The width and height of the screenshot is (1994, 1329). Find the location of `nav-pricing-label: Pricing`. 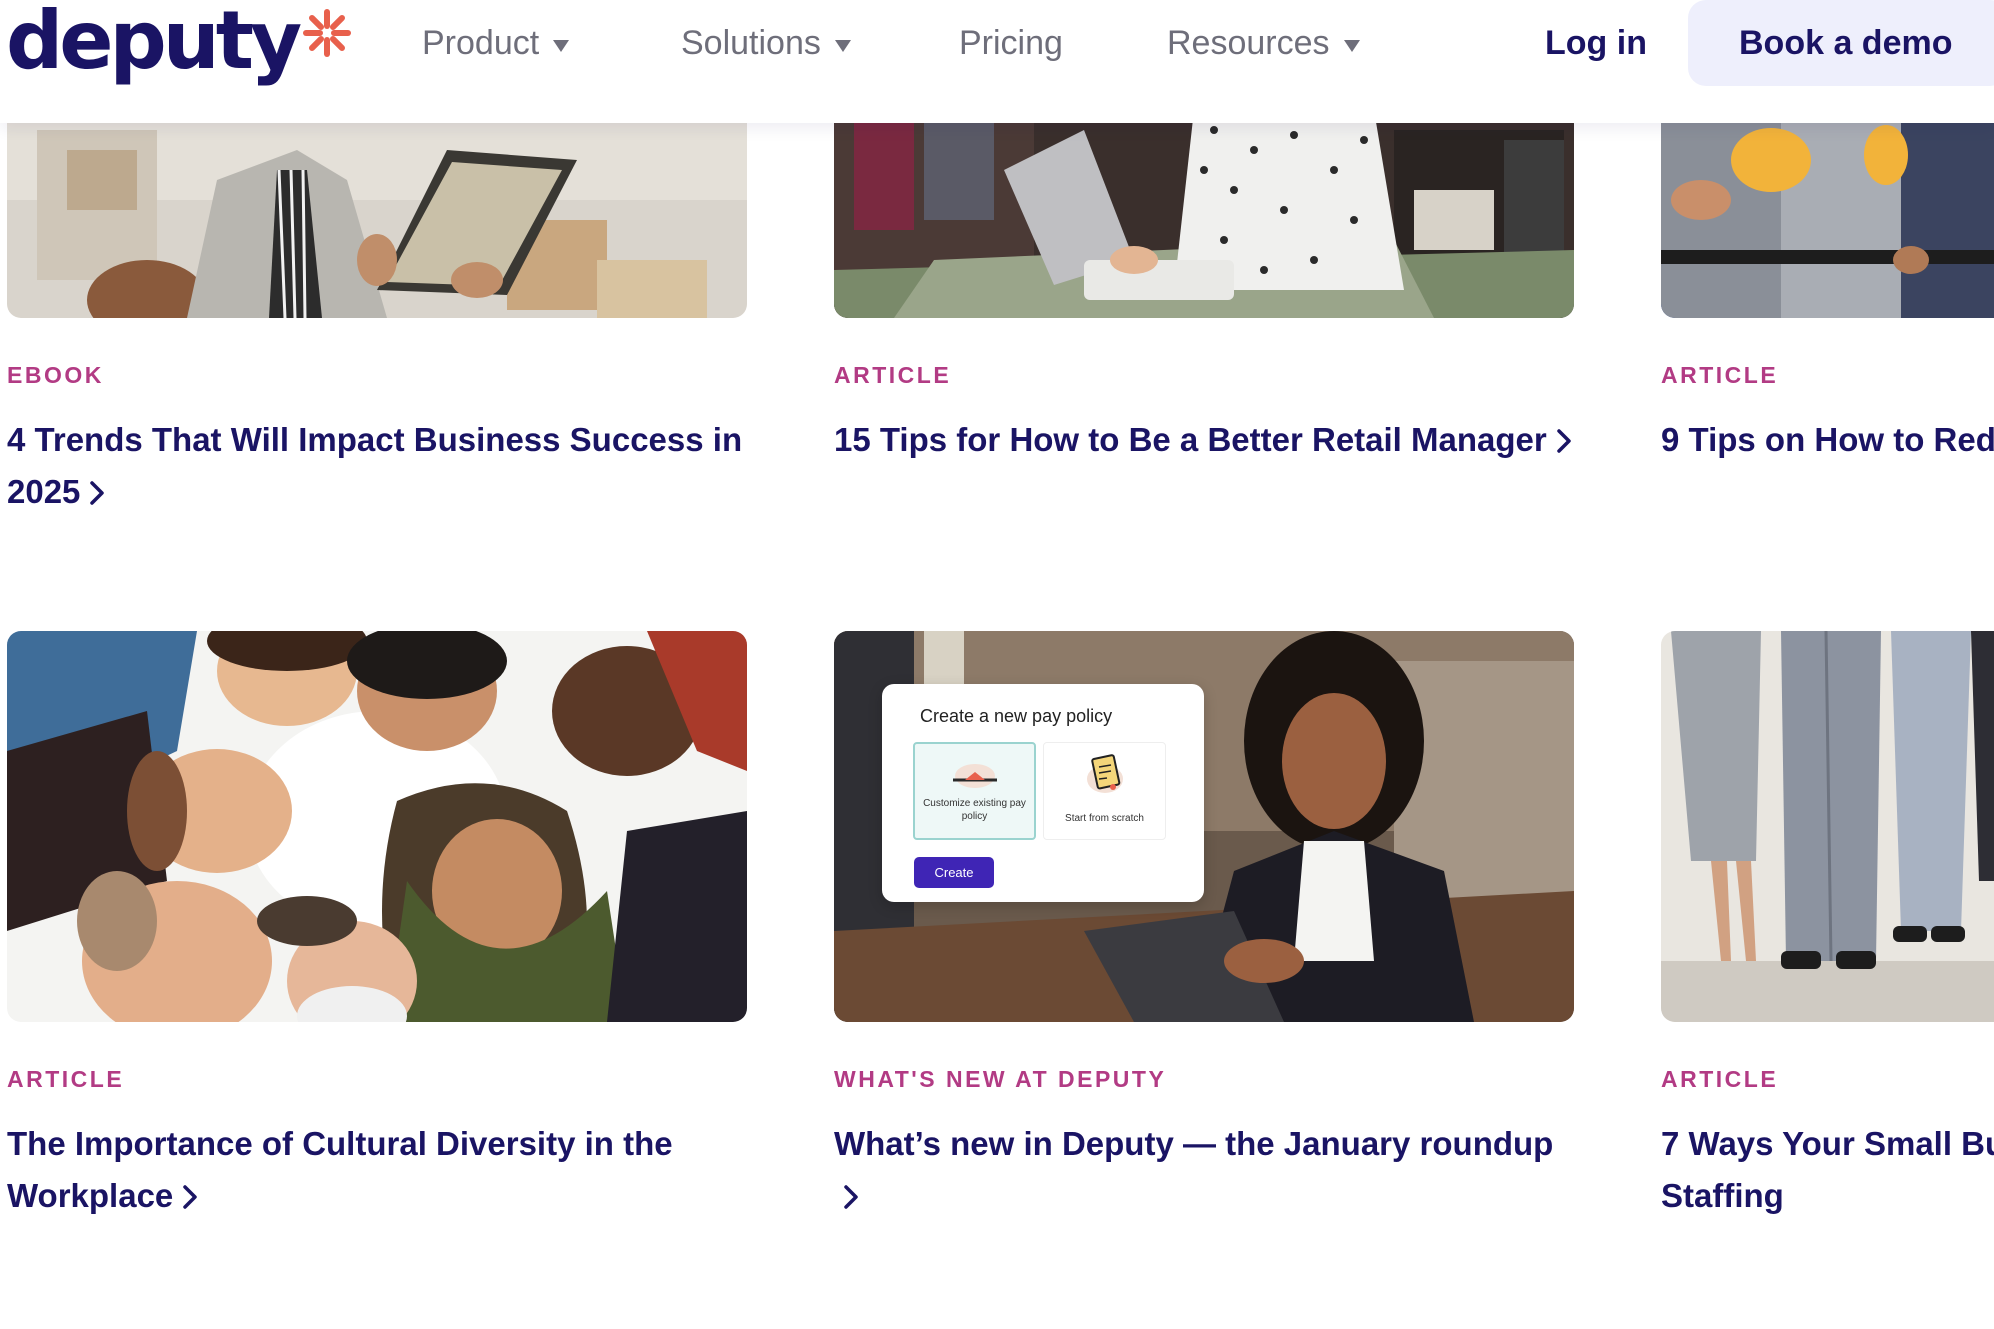

nav-pricing-label: Pricing is located at coordinates (1011, 42).